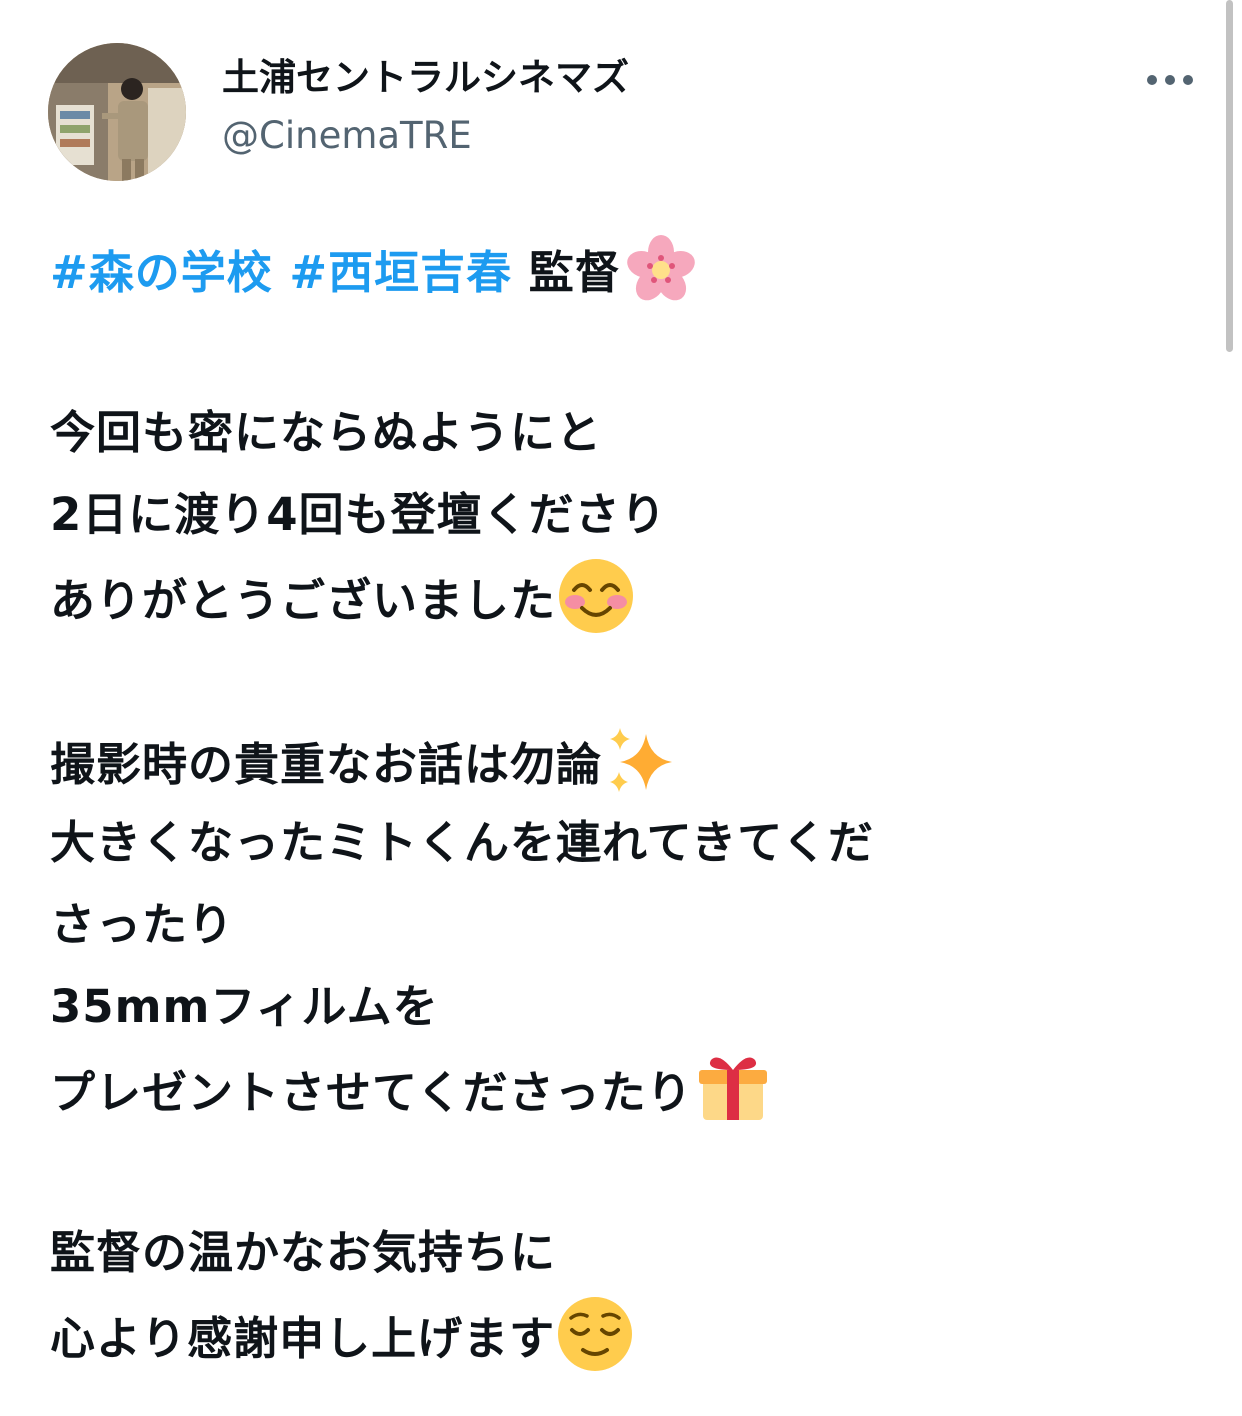  Describe the element at coordinates (244, 1006) in the screenshot. I see `tweet-line: 35mmフィルムを` at that location.